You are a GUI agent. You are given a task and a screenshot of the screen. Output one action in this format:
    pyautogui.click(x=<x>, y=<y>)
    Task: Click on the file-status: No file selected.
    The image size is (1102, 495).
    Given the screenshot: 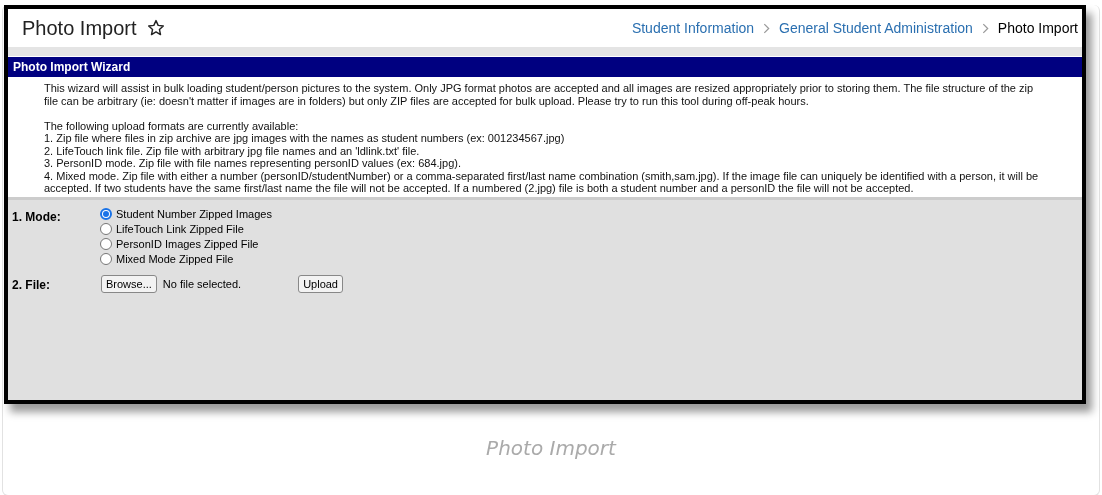 What is the action you would take?
    pyautogui.click(x=202, y=283)
    